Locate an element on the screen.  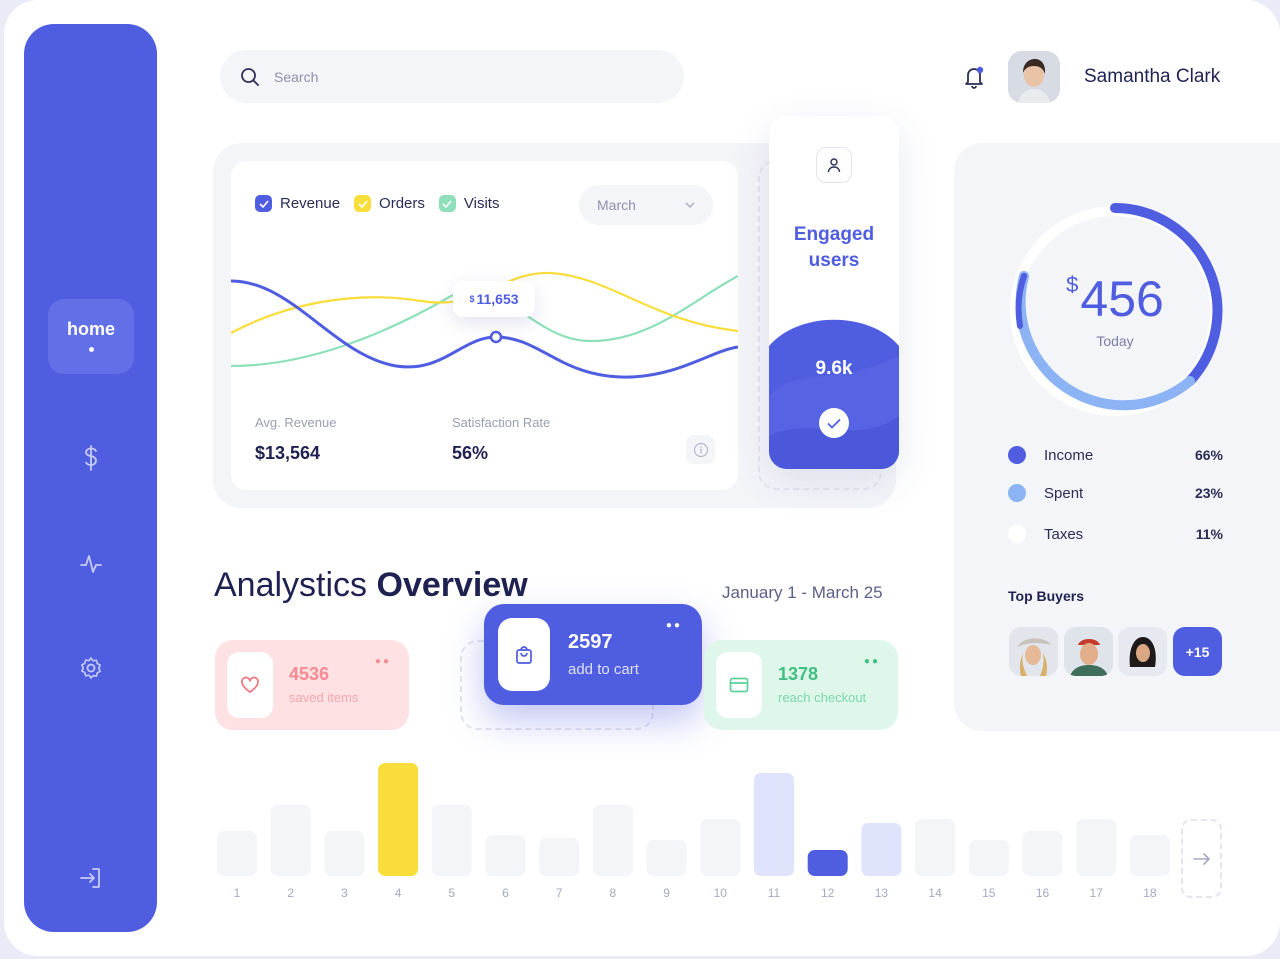
legend-revenue: Revenue is located at coordinates (297, 203).